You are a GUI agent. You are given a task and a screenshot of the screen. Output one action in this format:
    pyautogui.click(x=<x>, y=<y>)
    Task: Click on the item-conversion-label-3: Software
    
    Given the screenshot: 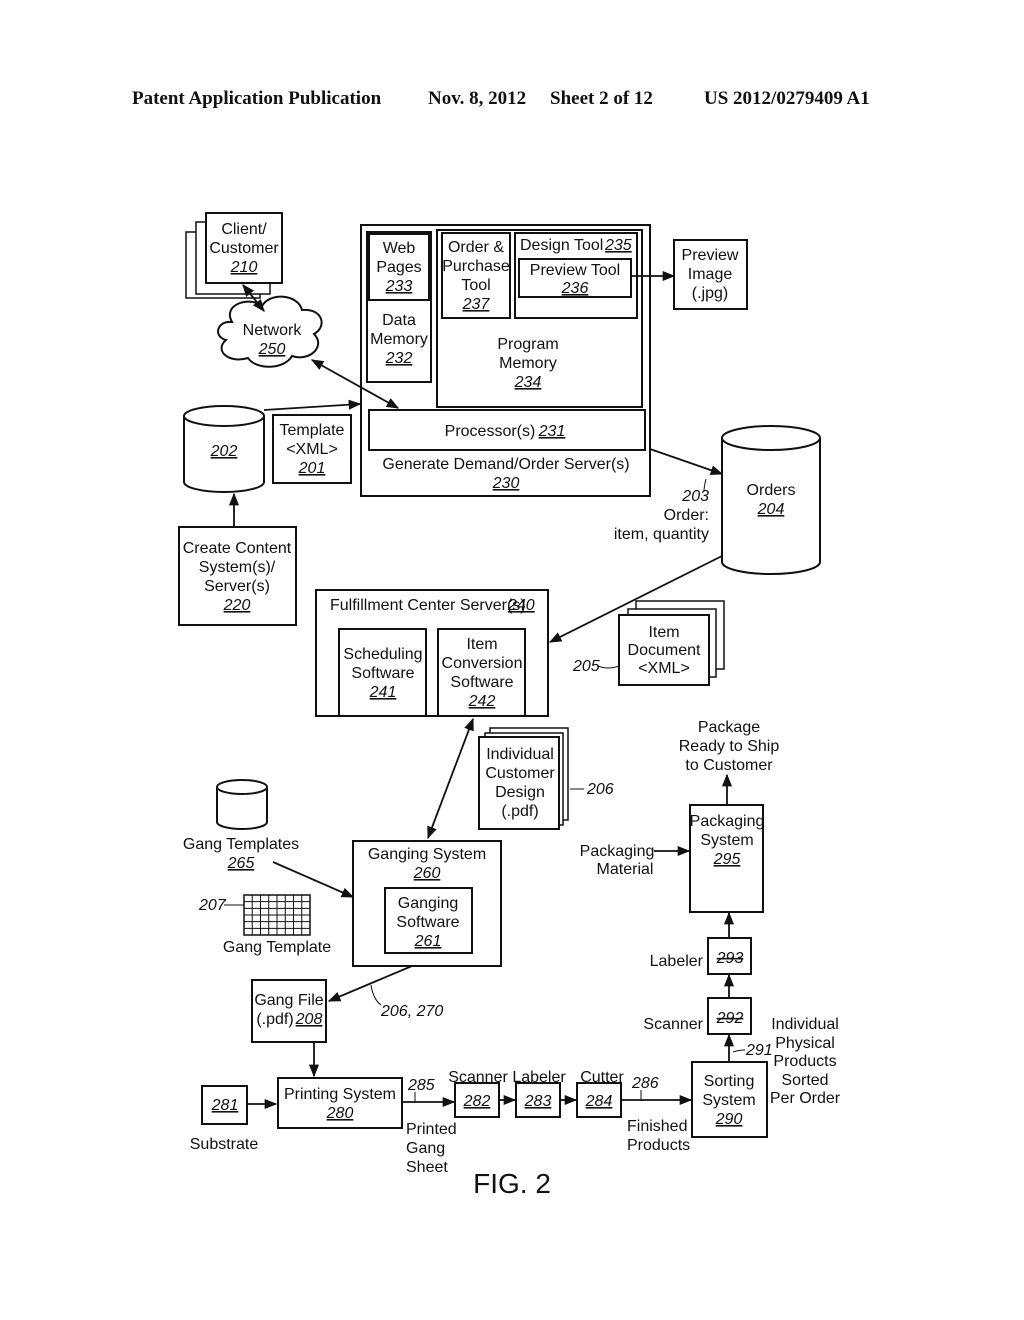 What is the action you would take?
    pyautogui.click(x=481, y=682)
    